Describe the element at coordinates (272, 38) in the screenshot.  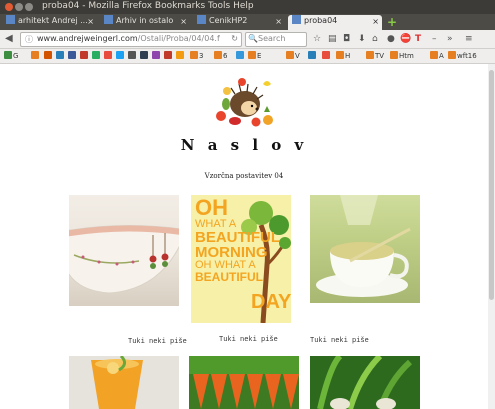
I see `search-placeholder: Search` at that location.